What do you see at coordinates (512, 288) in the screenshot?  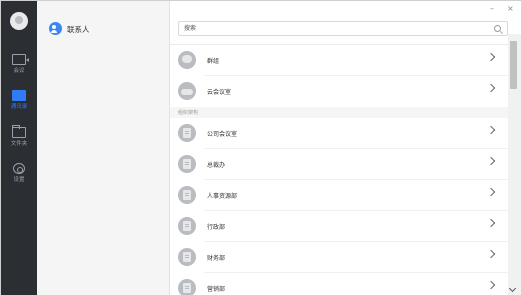 I see `scroll-down-icon` at bounding box center [512, 288].